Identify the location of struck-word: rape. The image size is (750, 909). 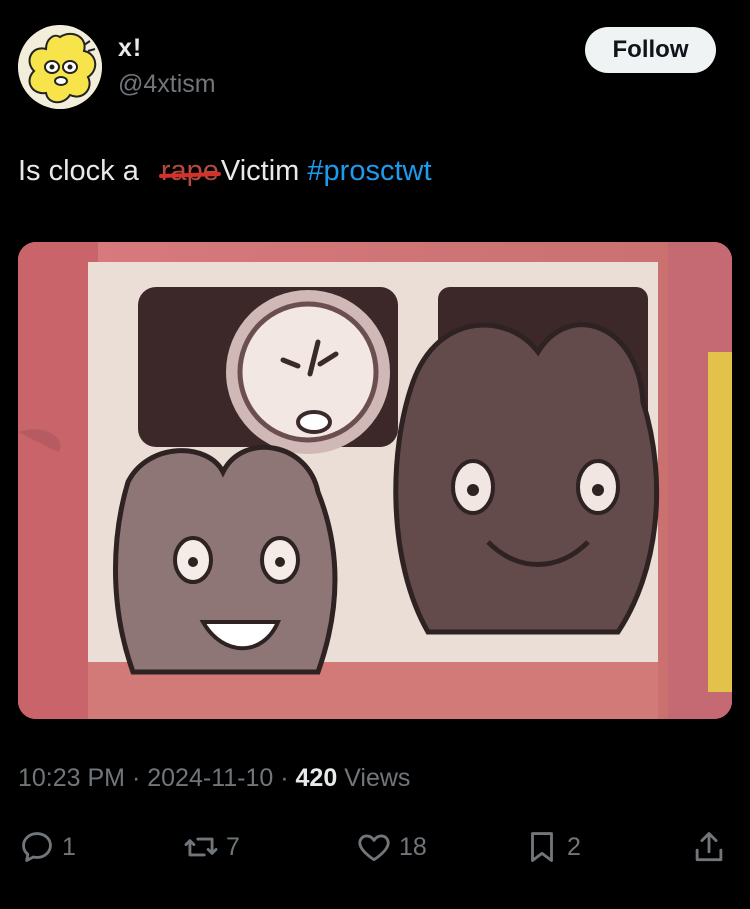
(189, 171).